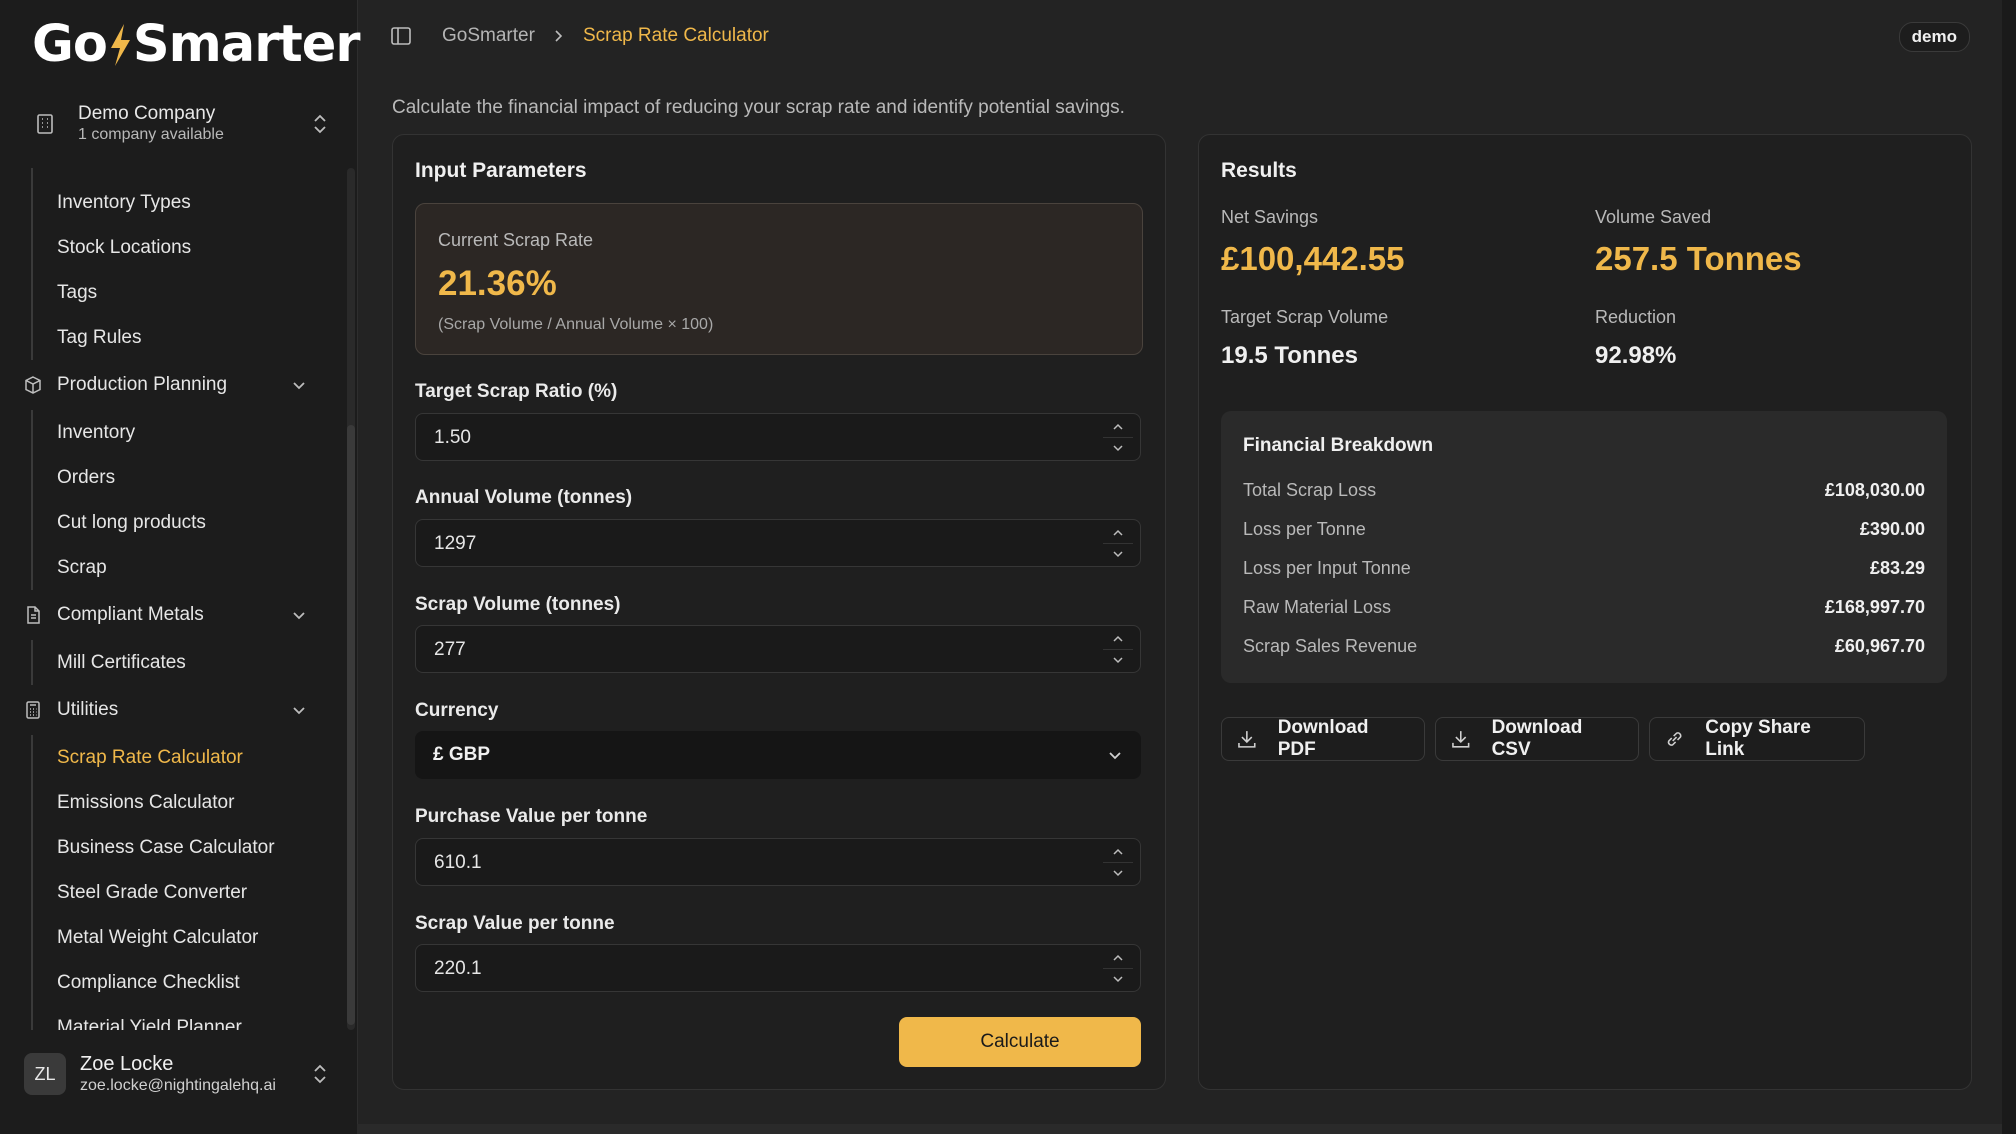 The image size is (2016, 1134). I want to click on user-menu: ZL Zoe Locke zoe.locke@nightingalehq.ai, so click(180, 1074).